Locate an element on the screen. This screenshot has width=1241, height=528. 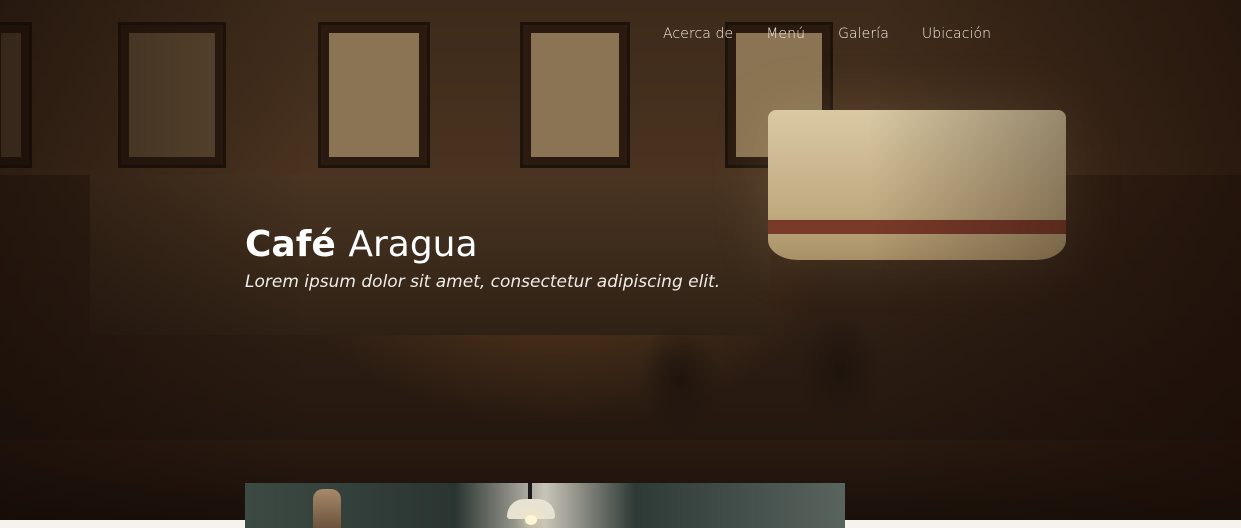
pendant-bulb is located at coordinates (531, 520).